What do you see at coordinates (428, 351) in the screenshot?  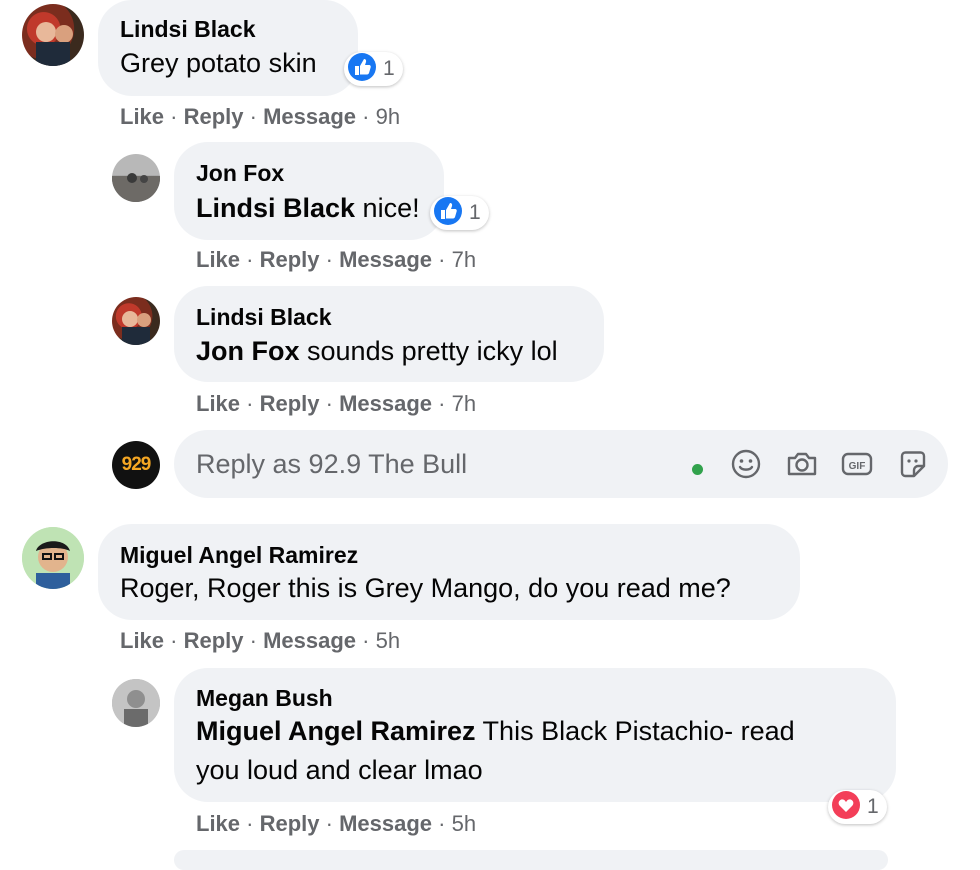 I see `comment-text-body: sounds pretty icky lol` at bounding box center [428, 351].